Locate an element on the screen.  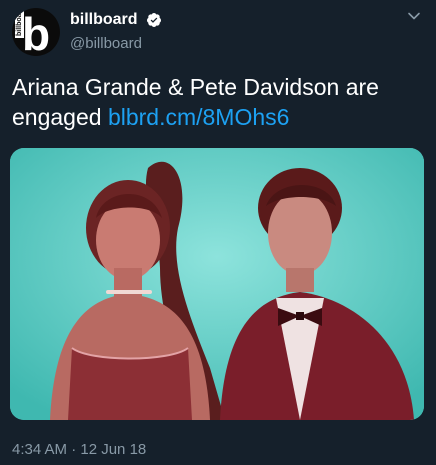
avatar: b billboard is located at coordinates (36, 32).